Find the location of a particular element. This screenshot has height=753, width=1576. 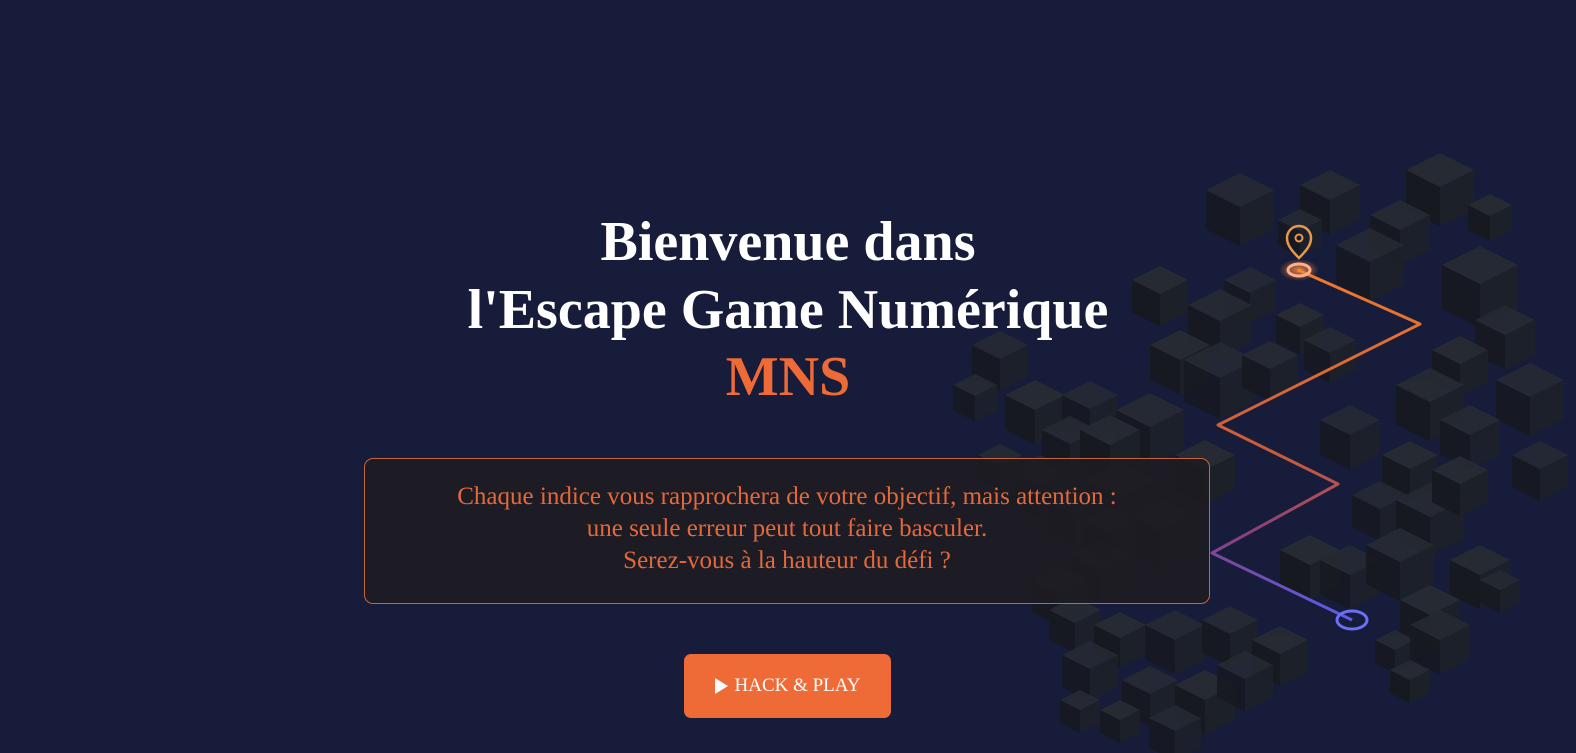

message-line-3: Serez-vous à la hauteur du défi ? is located at coordinates (787, 560).